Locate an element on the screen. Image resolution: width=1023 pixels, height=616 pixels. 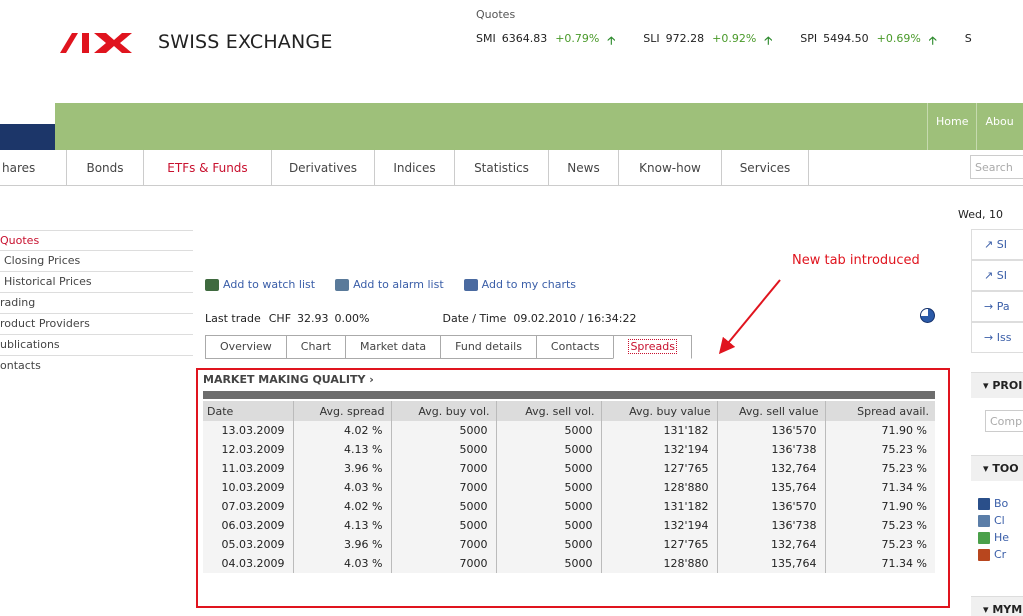
tool-label: Cr is located at coordinates (1000, 554).